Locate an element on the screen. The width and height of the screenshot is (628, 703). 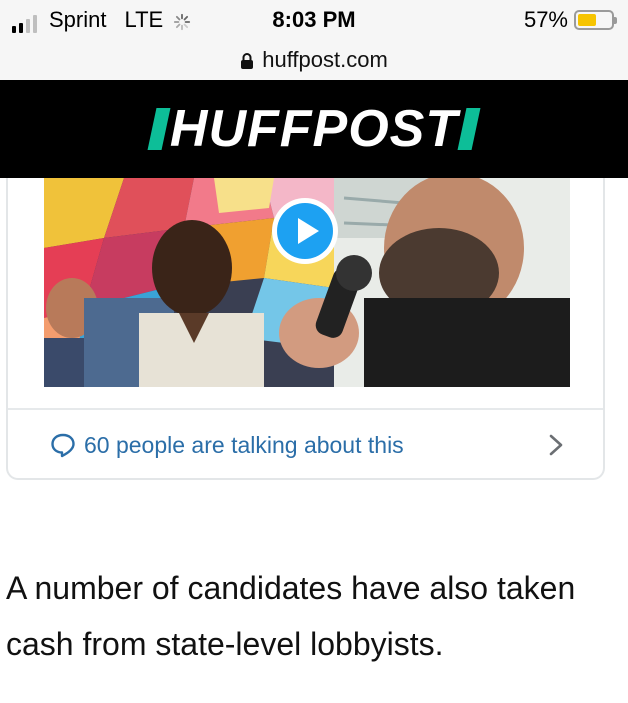
logo-left-bar is located at coordinates (159, 129).